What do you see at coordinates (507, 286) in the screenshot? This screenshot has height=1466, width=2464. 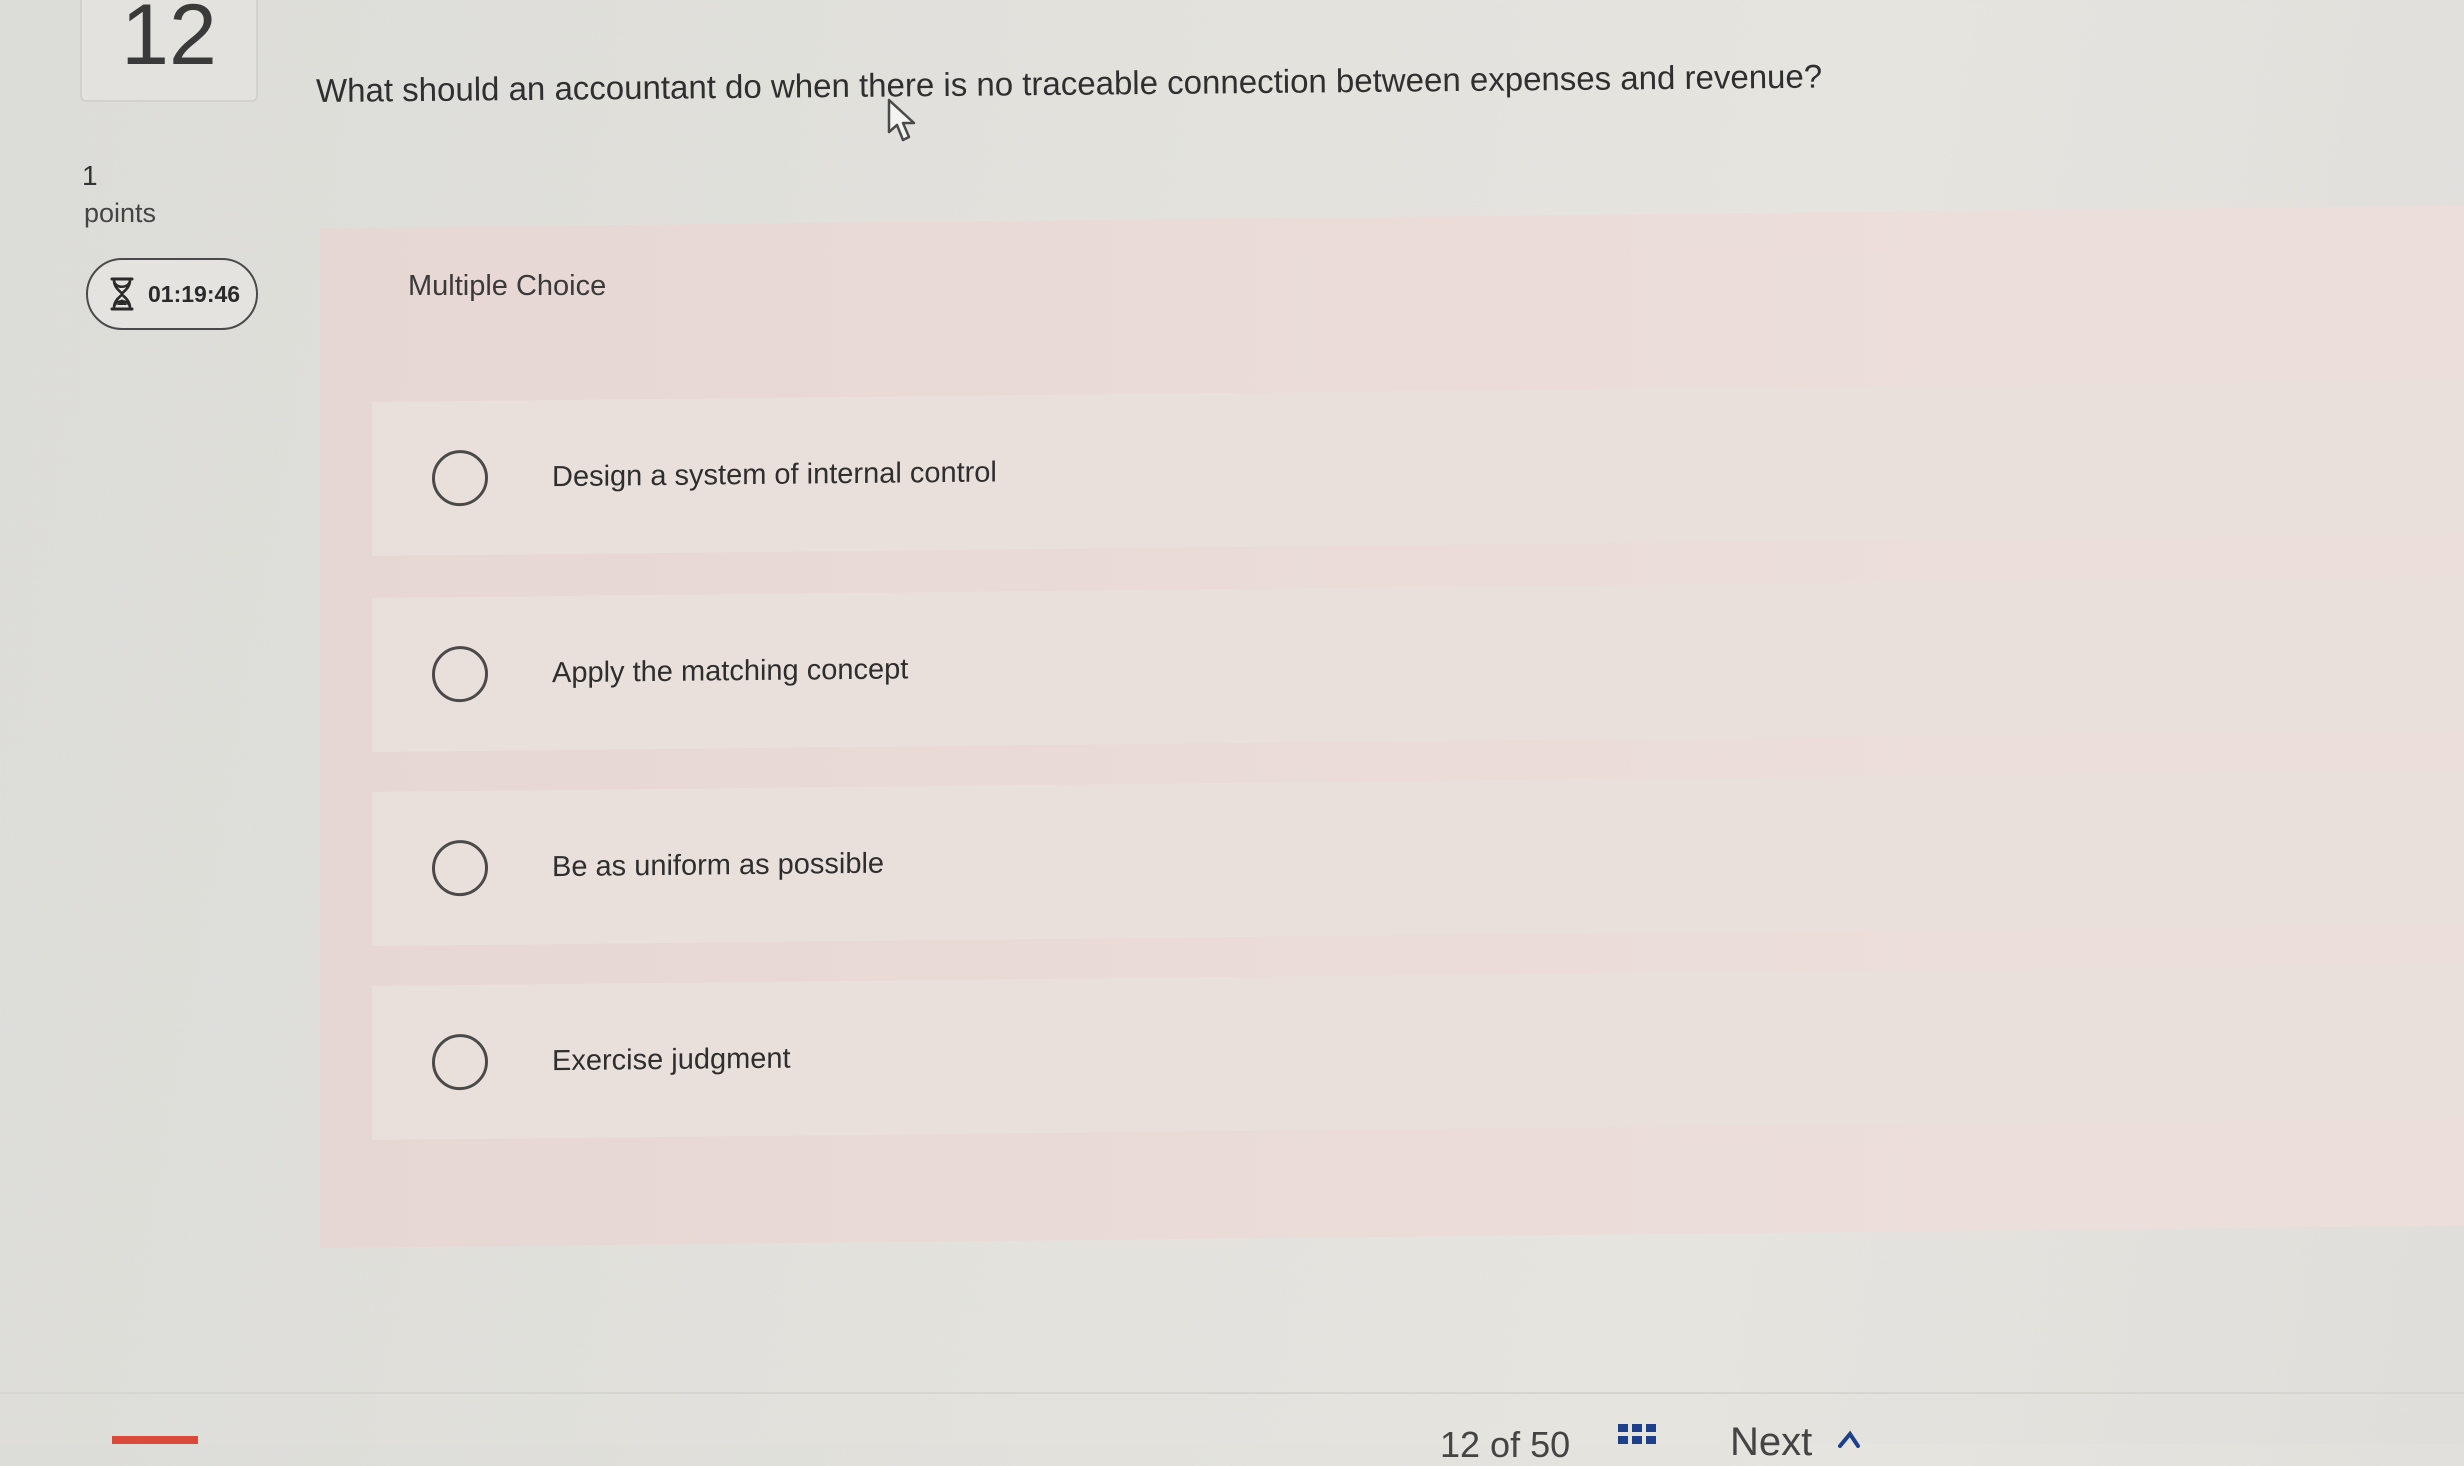 I see `question-type-label: Multiple Choice` at bounding box center [507, 286].